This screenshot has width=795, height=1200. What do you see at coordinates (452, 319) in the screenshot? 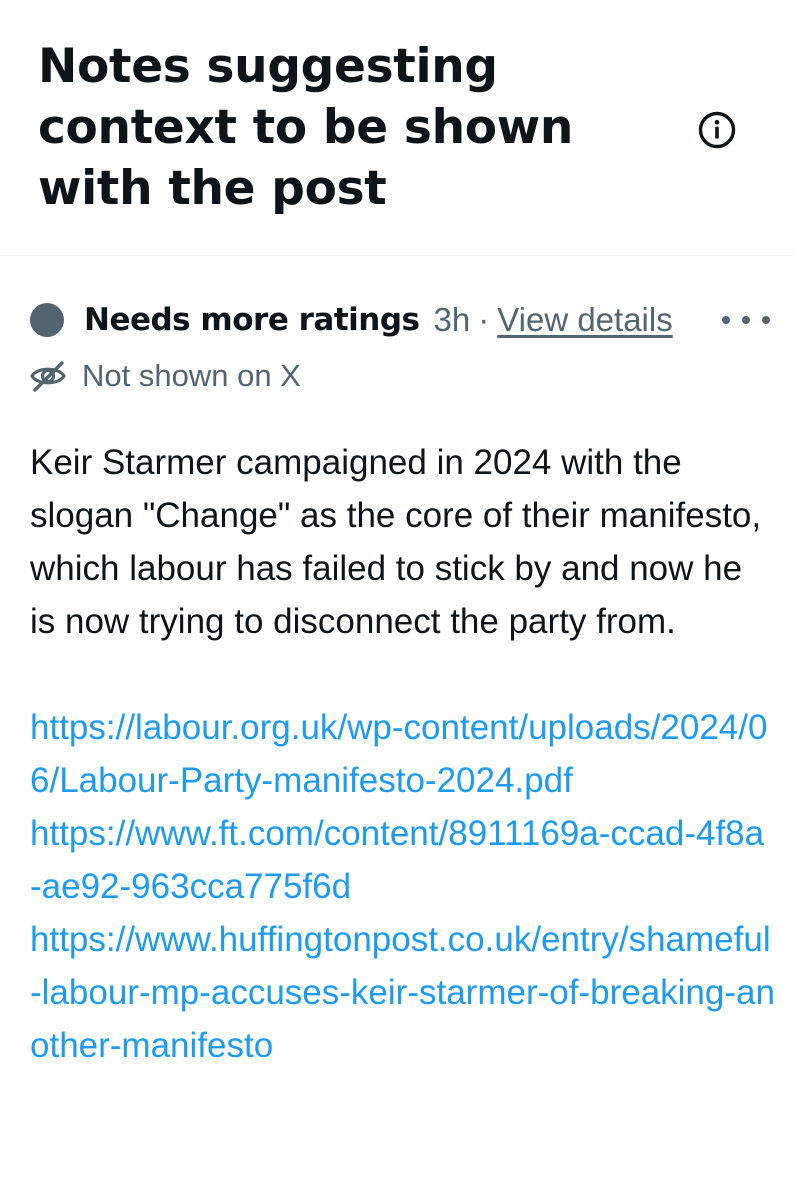
I see `note-timestamp: 3h` at bounding box center [452, 319].